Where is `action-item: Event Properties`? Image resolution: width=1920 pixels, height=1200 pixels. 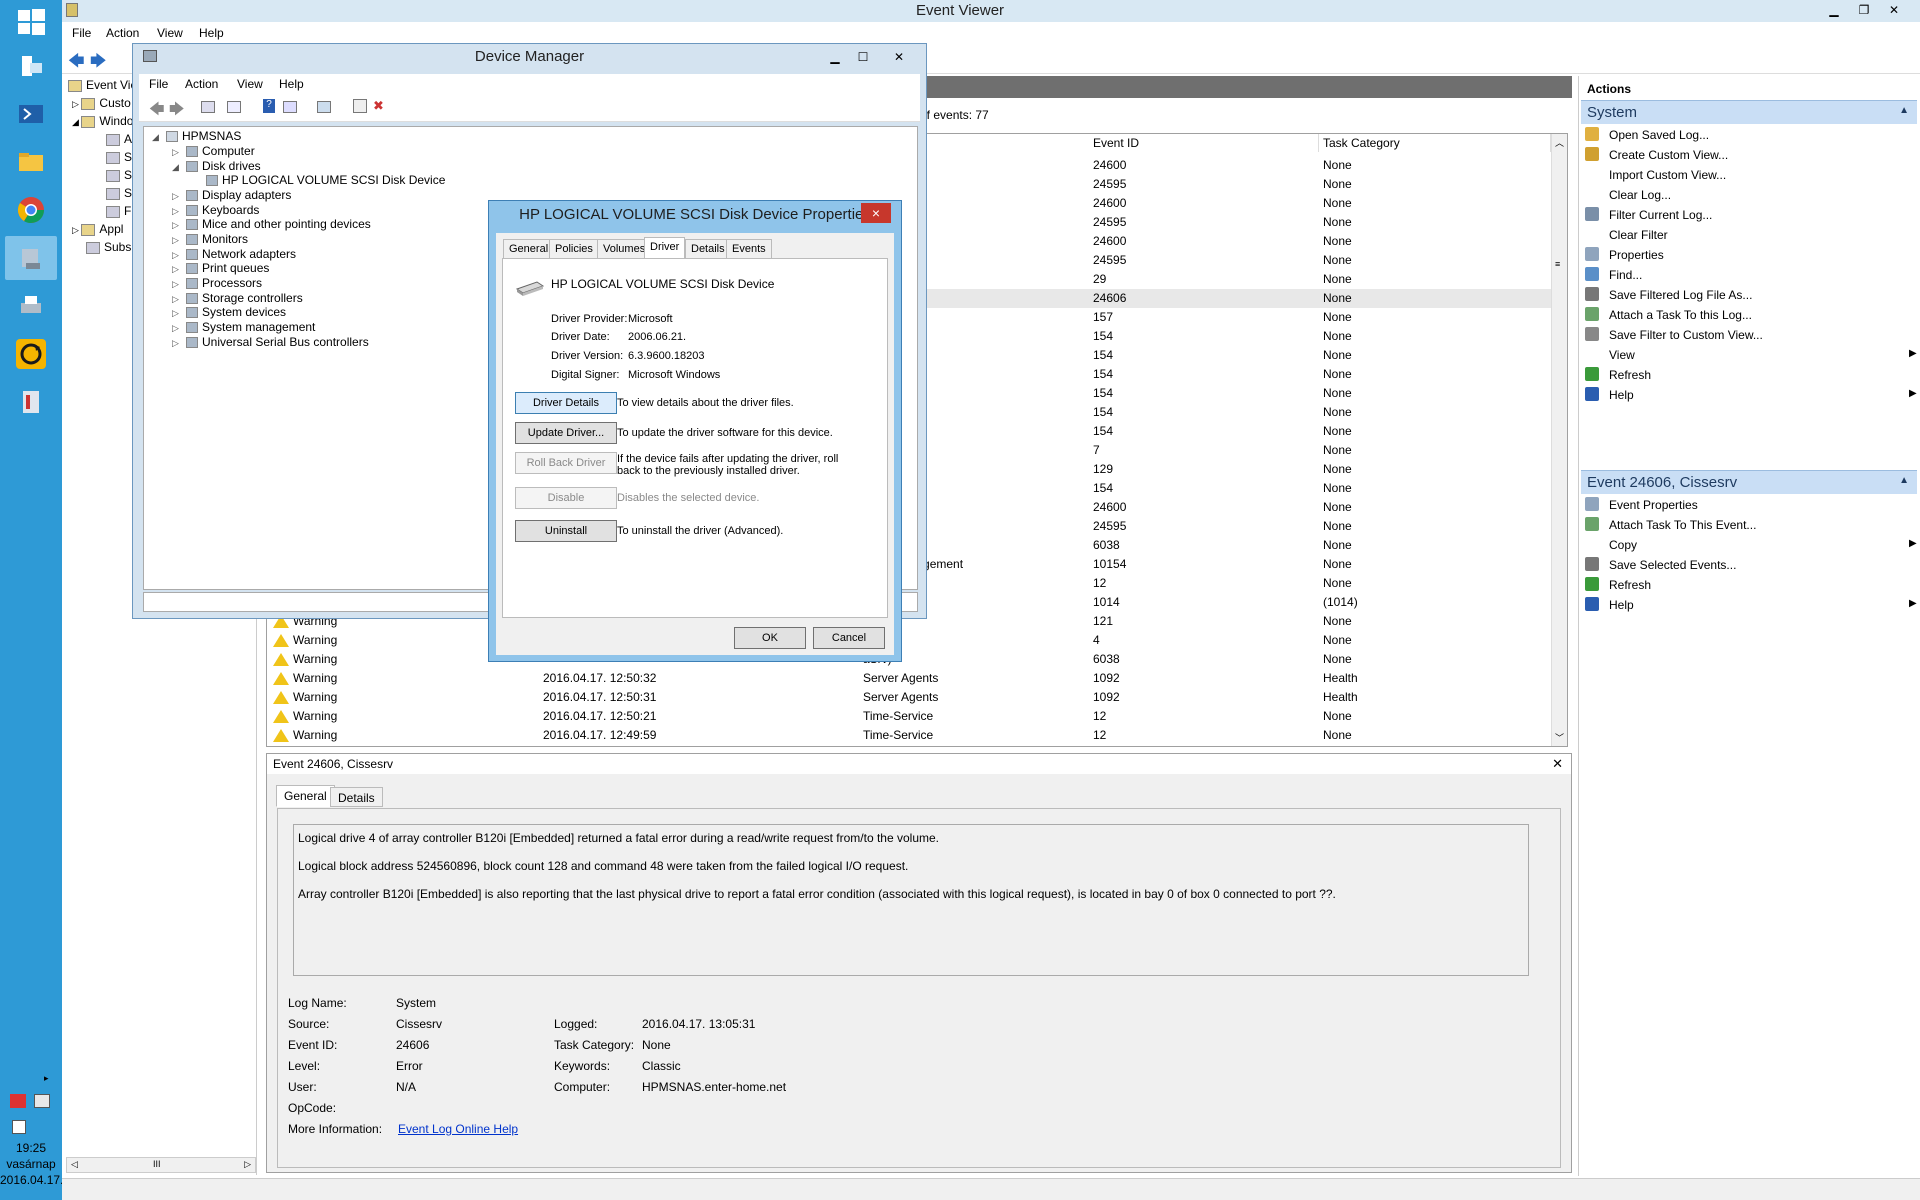 action-item: Event Properties is located at coordinates (1641, 504).